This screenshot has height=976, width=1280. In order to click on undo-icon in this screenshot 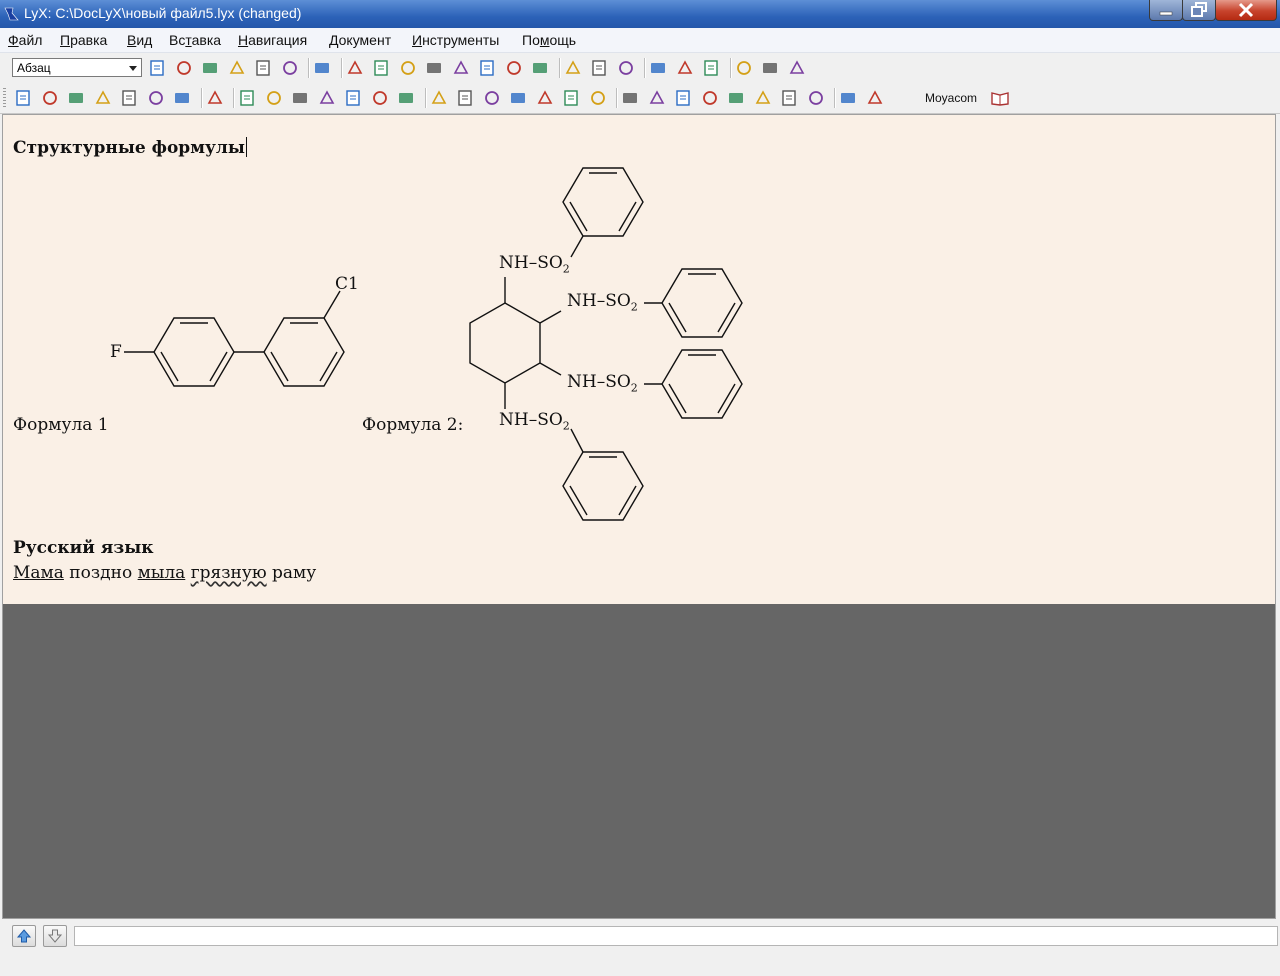, I will do `click(355, 68)`.